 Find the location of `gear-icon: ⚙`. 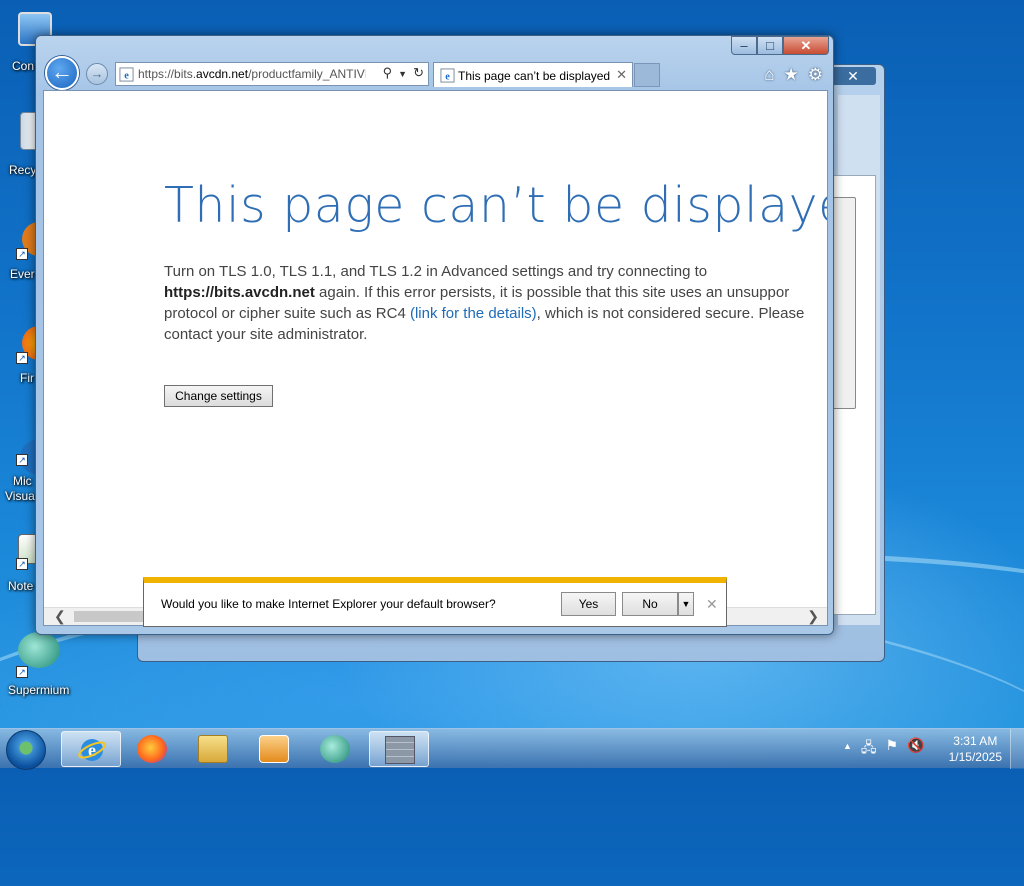

gear-icon: ⚙ is located at coordinates (815, 75).